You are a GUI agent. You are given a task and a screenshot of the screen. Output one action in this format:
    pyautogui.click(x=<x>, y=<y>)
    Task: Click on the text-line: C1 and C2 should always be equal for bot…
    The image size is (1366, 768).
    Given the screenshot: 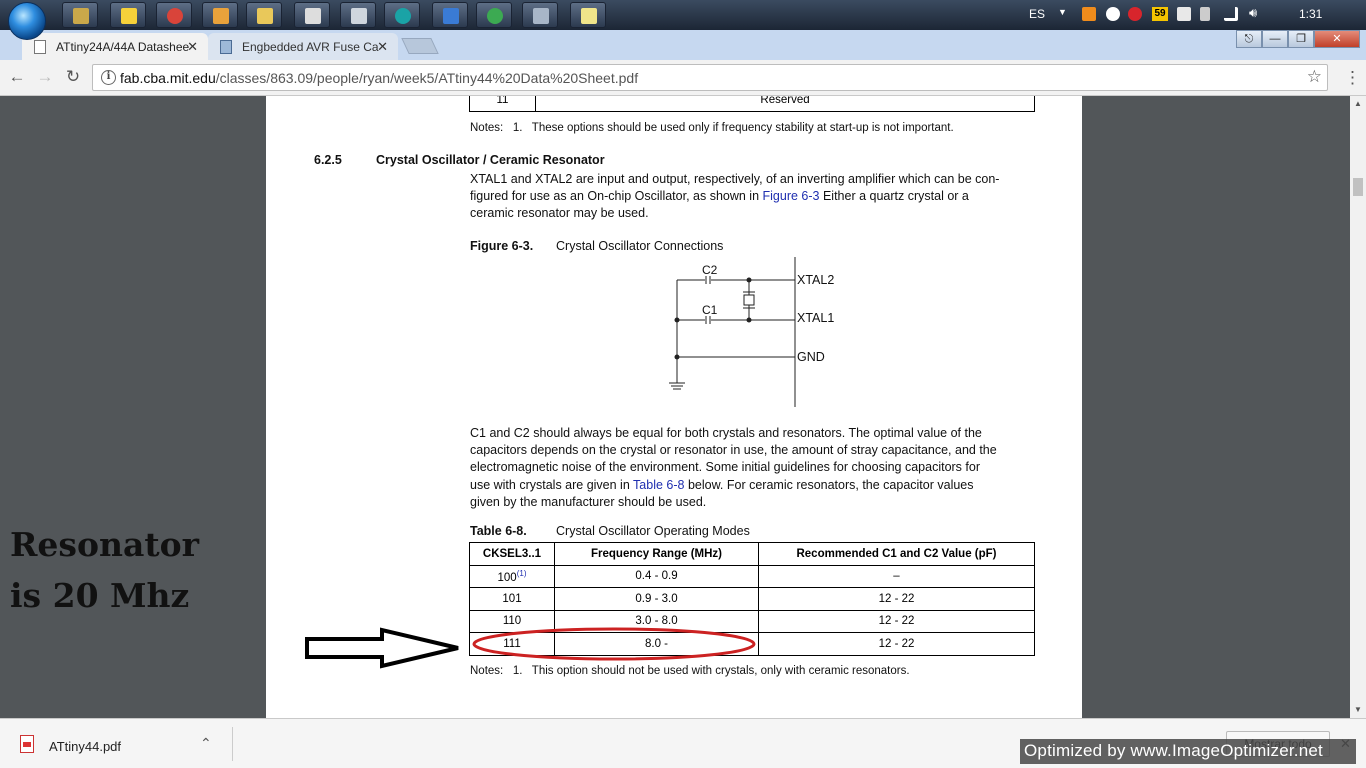 What is the action you would take?
    pyautogui.click(x=726, y=433)
    